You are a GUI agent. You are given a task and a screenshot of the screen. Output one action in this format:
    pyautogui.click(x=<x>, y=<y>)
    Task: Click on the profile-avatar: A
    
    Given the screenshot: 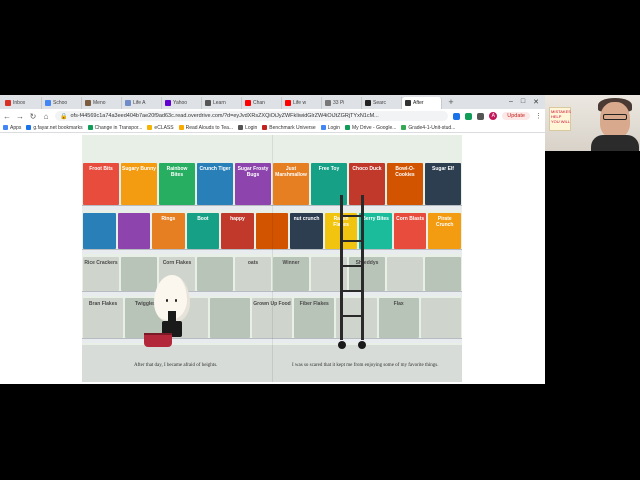 What is the action you would take?
    pyautogui.click(x=493, y=116)
    